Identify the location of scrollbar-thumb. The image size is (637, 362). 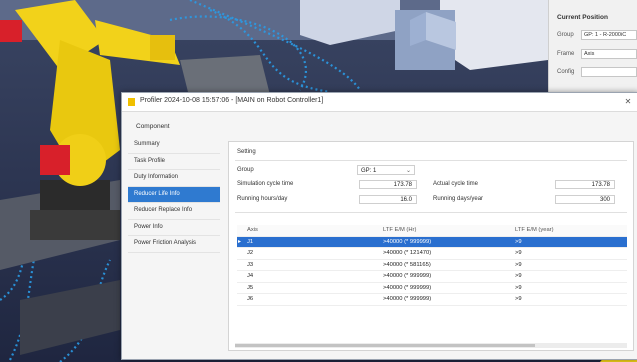
(385, 345).